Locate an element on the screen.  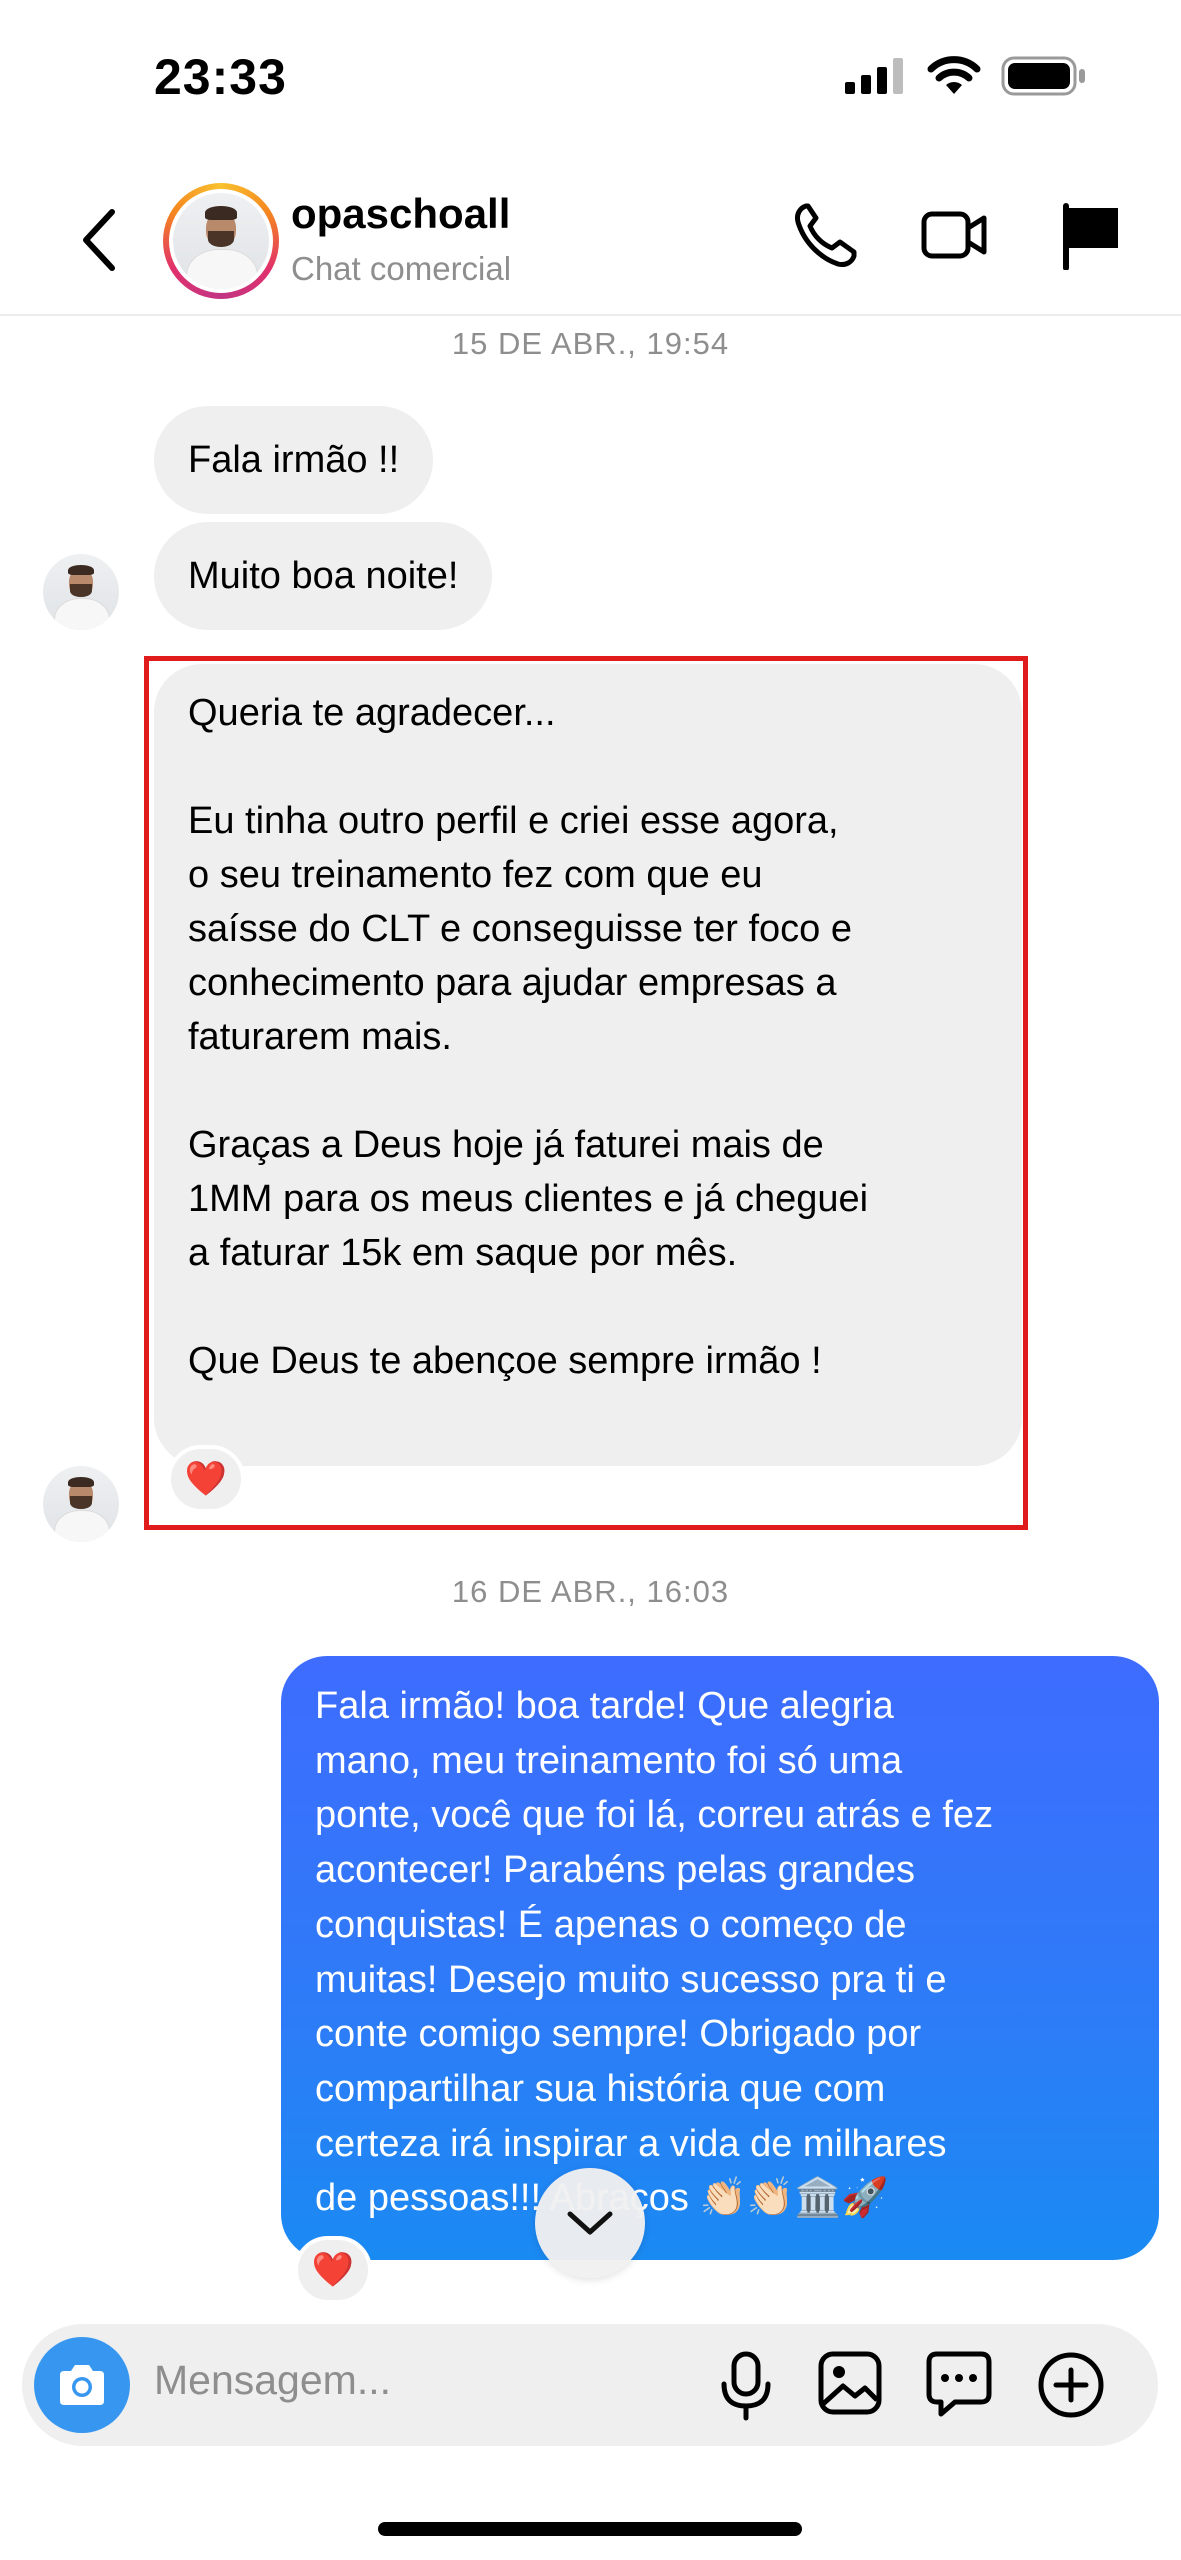
chat-username: opaschoall is located at coordinates (400, 214).